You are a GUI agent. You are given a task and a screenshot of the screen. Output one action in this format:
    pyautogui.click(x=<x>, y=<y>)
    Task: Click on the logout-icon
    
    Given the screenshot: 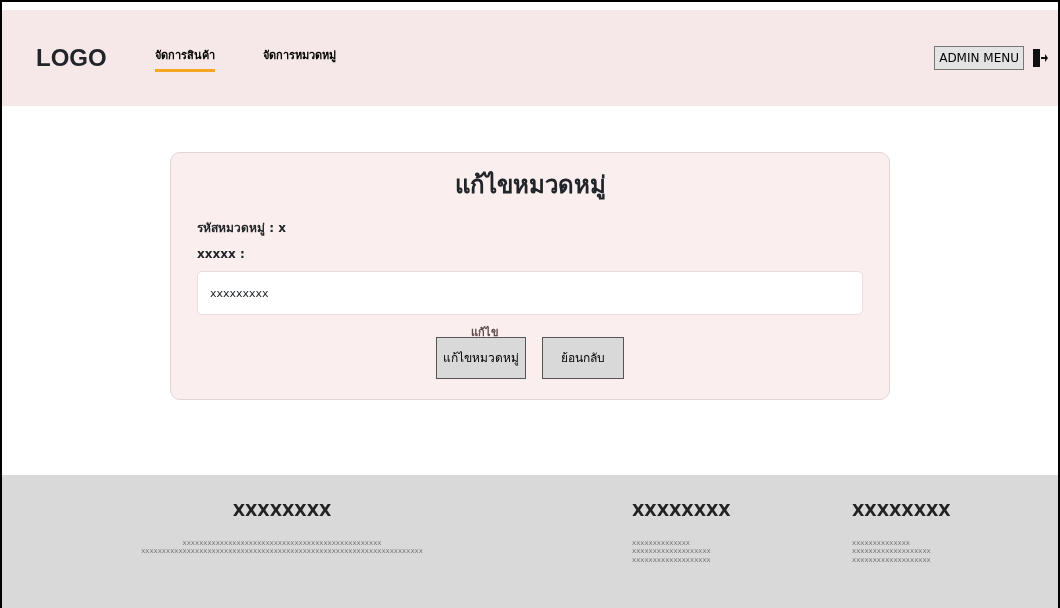 What is the action you would take?
    pyautogui.click(x=1040, y=58)
    